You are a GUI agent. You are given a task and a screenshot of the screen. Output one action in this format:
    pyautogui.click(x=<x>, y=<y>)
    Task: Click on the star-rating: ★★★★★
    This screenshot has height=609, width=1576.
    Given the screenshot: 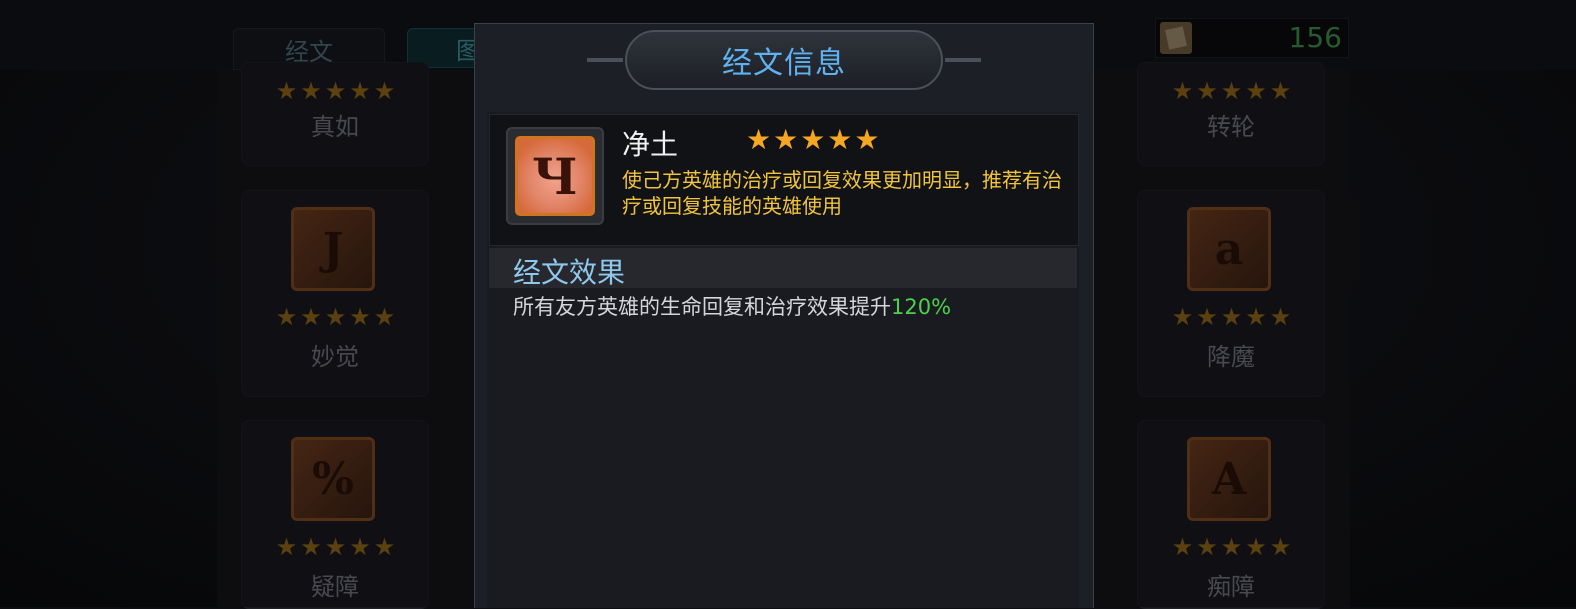 What is the action you would take?
    pyautogui.click(x=814, y=139)
    